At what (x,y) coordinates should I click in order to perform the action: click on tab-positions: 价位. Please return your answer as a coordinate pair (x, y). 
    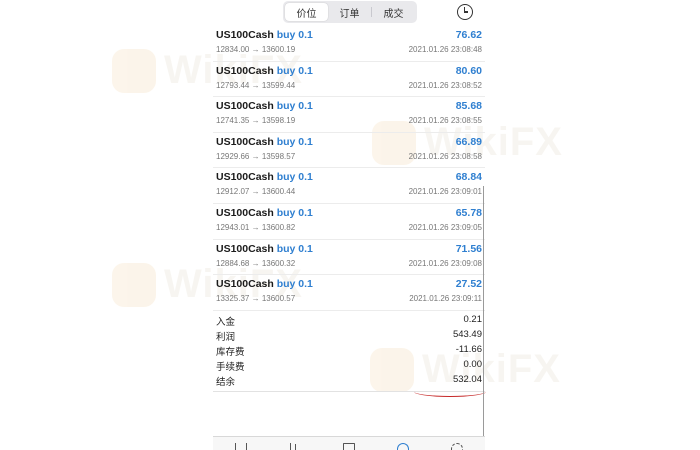
    Looking at the image, I should click on (306, 12).